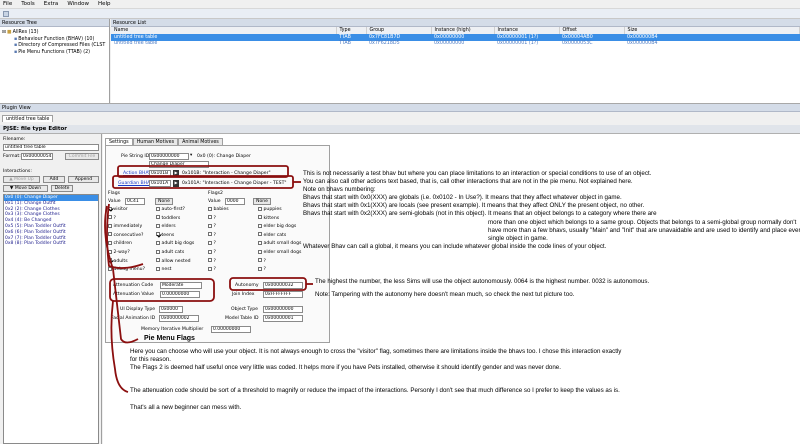  I want to click on move-down-label: Move Down, so click(28, 188).